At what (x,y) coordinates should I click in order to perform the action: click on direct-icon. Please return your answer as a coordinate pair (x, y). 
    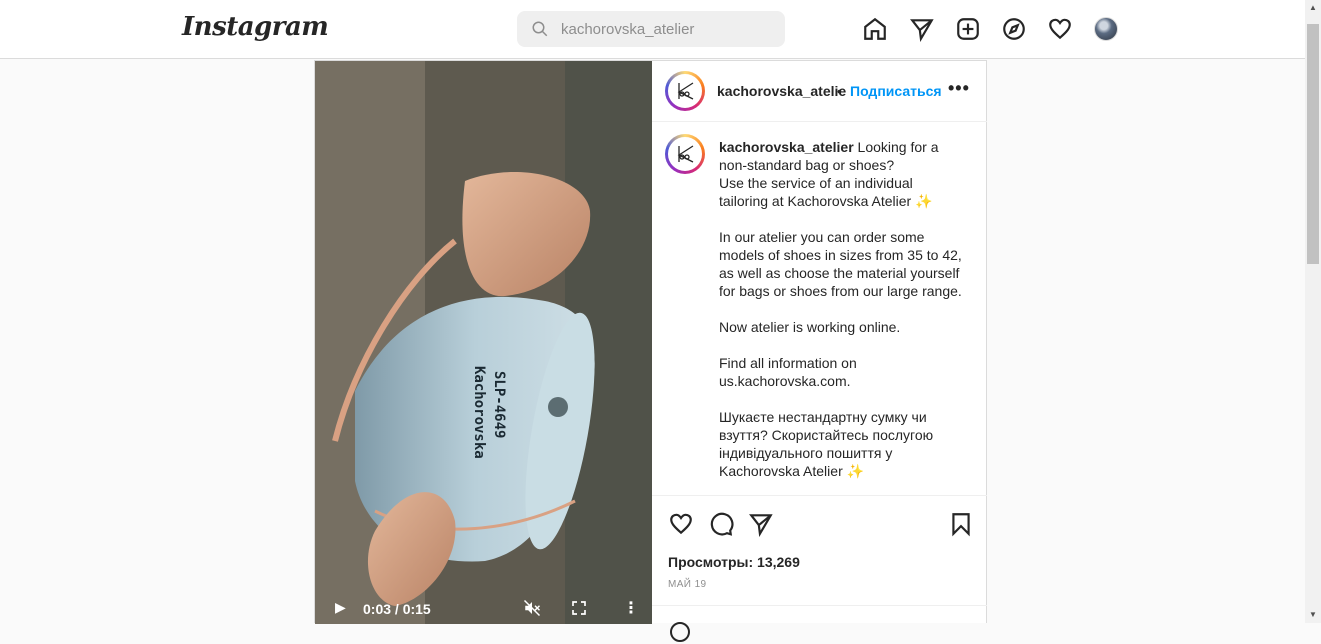
    Looking at the image, I should click on (922, 31).